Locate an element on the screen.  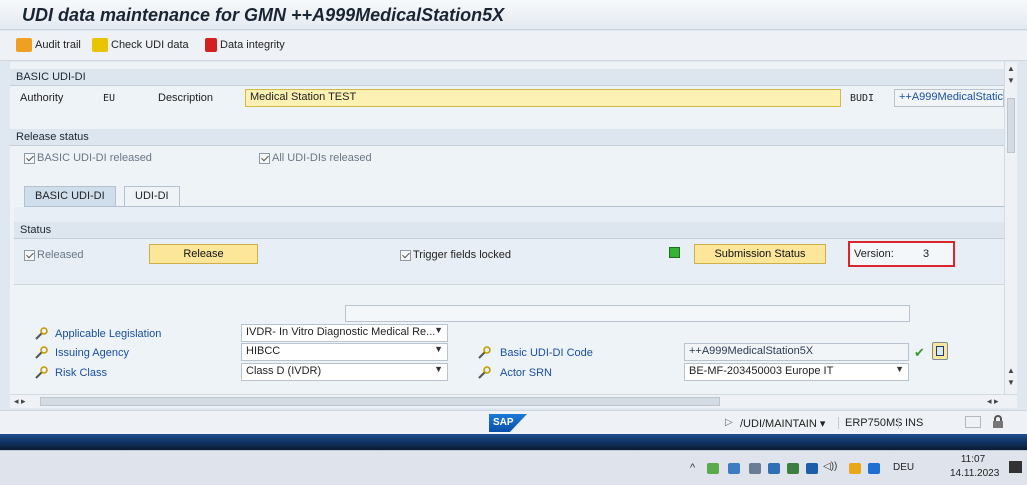
scroll-thumb is located at coordinates (1011, 125).